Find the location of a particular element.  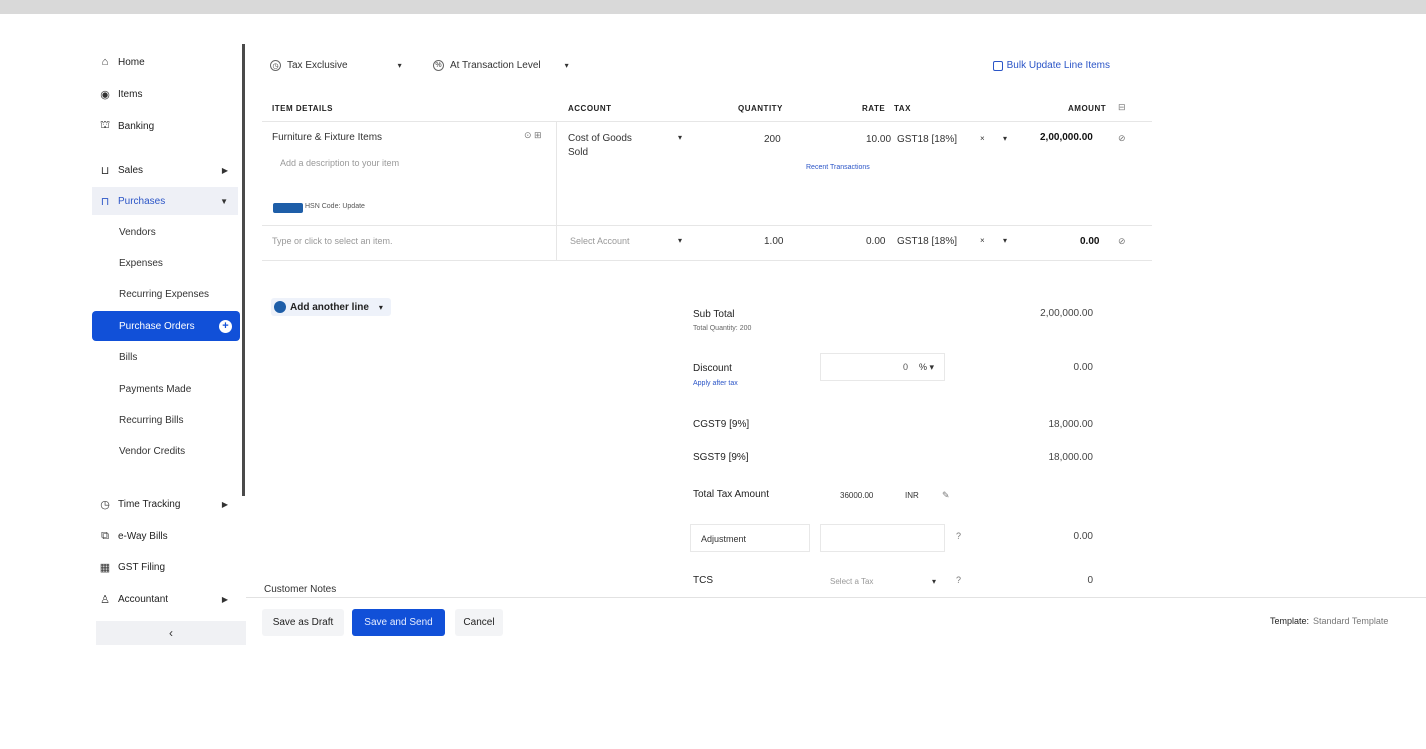

tax-mode-select: ◷ Tax Exclusive ▾ is located at coordinates (336, 65).